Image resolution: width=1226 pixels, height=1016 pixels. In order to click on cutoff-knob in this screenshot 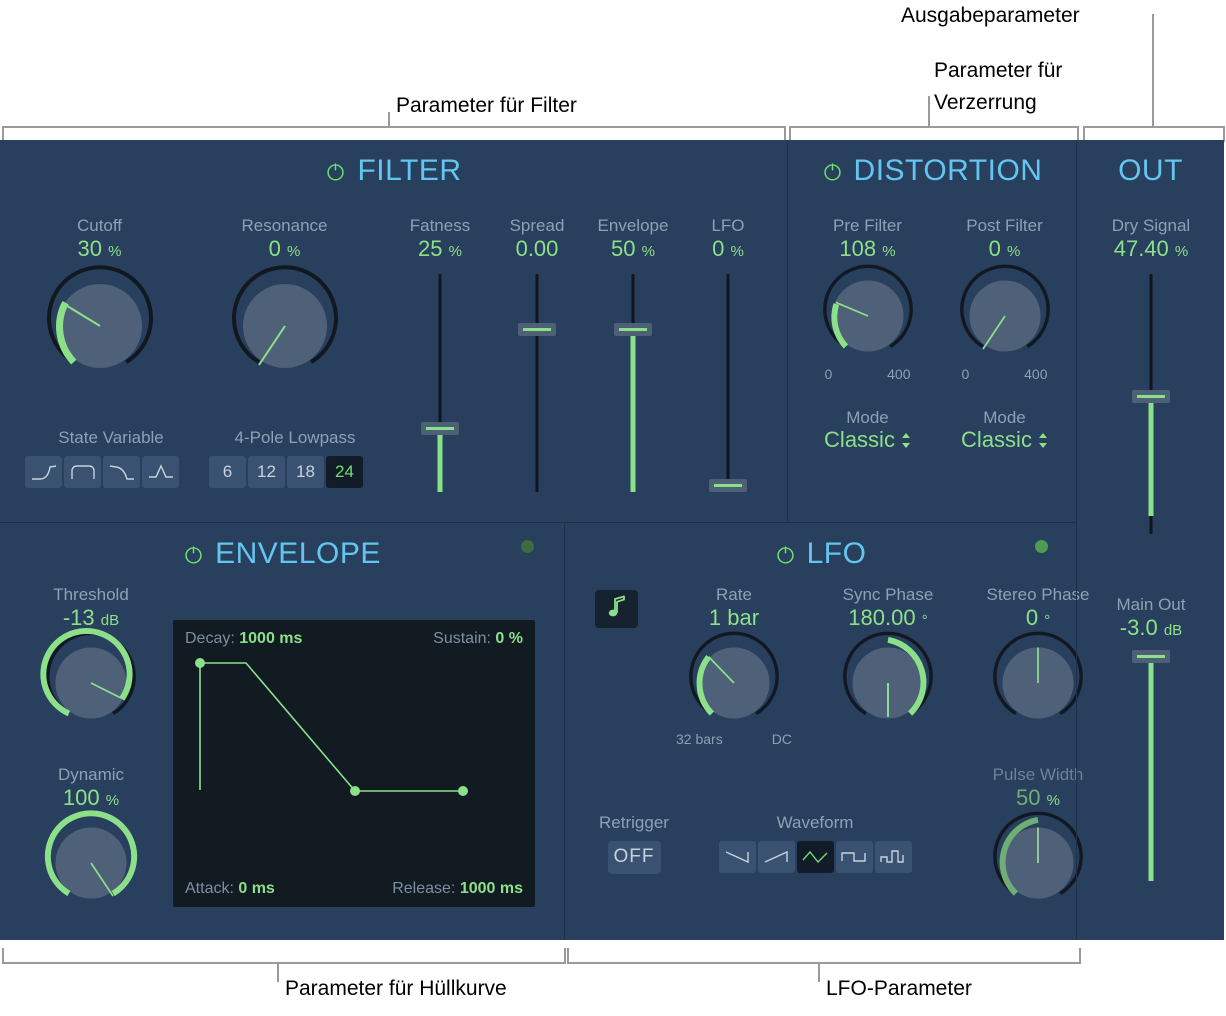, I will do `click(99, 321)`.